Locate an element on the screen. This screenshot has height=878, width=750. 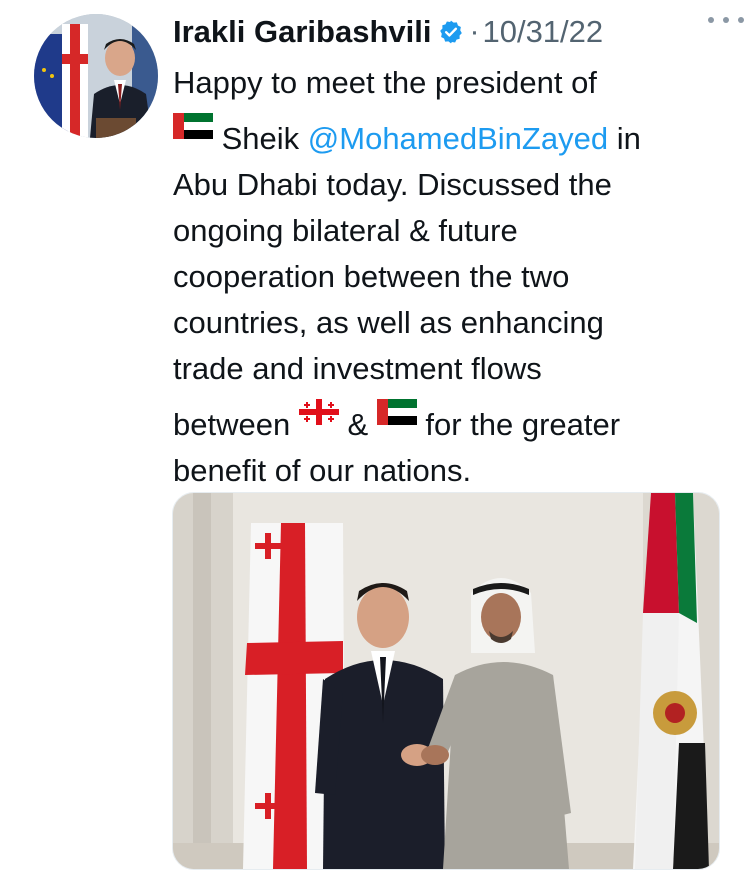
mention-link: @MohamedBinZayed is located at coordinates (458, 138).